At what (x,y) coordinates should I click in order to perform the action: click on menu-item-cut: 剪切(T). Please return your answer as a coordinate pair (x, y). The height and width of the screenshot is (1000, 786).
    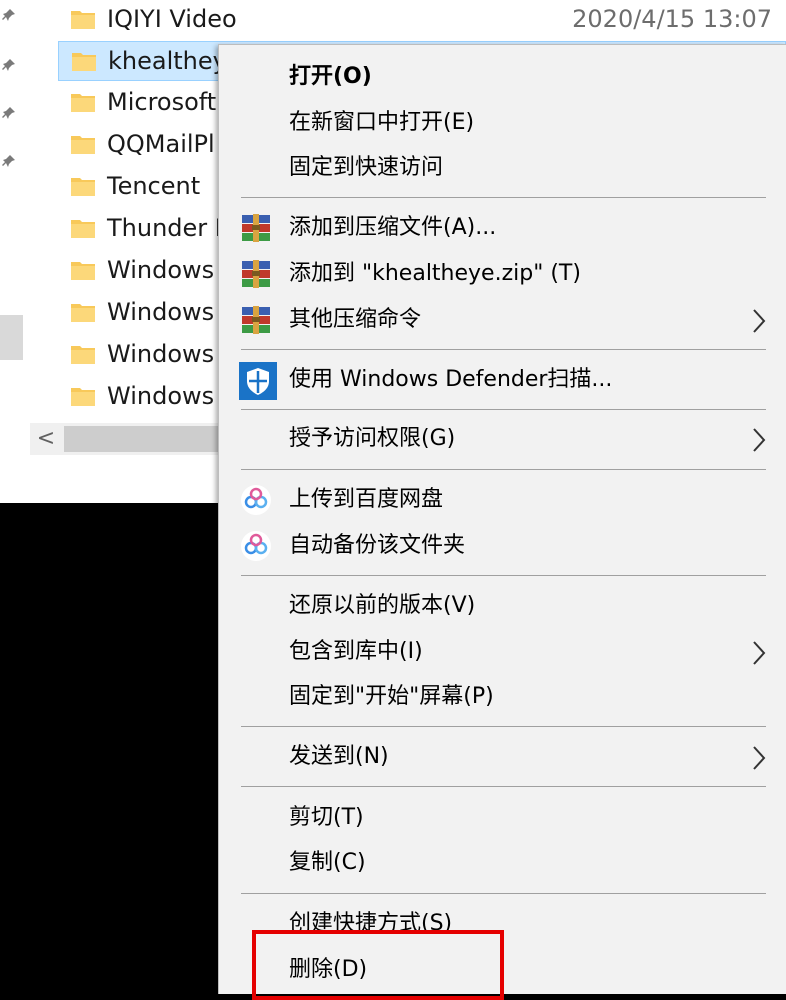
    Looking at the image, I should click on (502, 818).